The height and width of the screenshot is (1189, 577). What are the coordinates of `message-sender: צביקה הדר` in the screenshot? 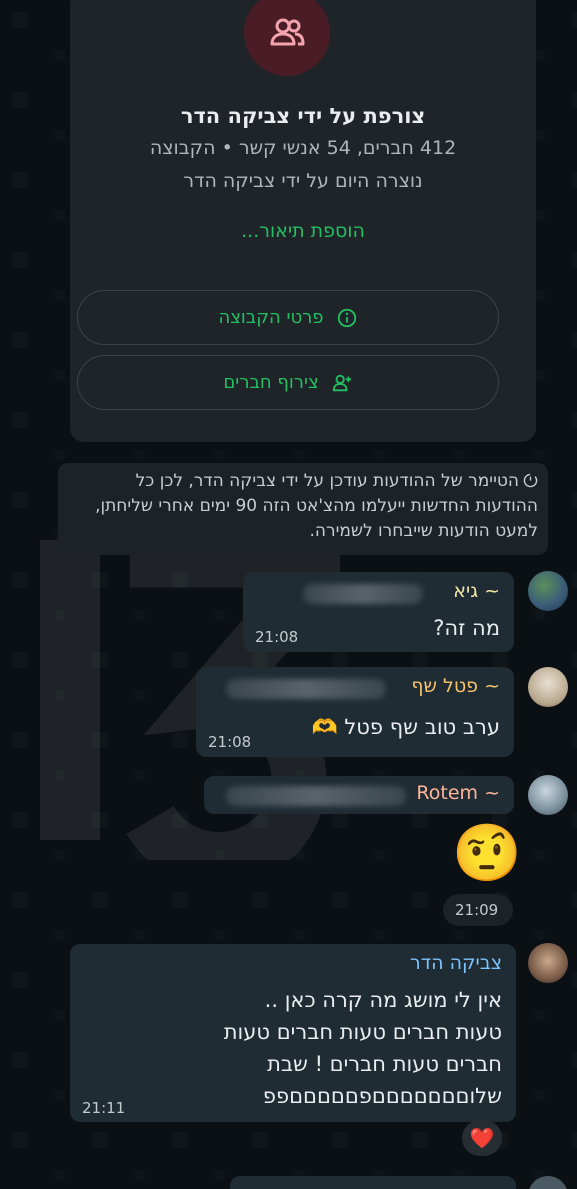 It's located at (456, 963).